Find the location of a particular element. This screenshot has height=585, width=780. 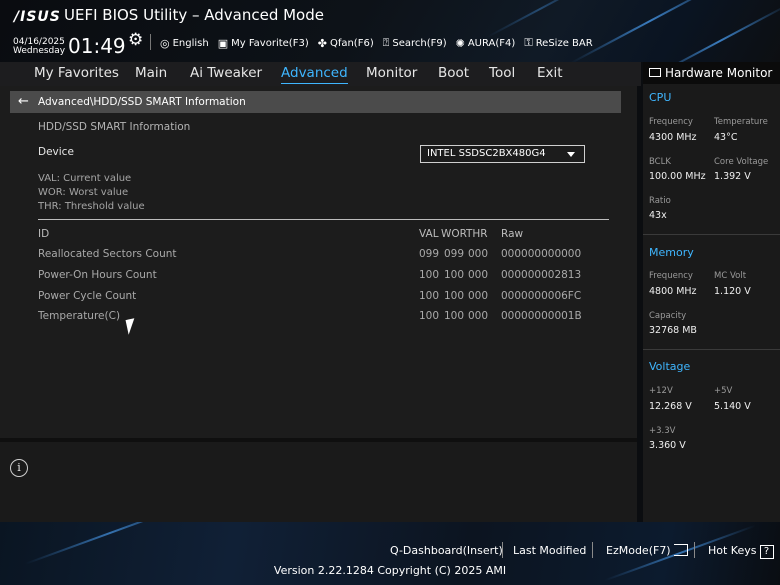

language-label: English is located at coordinates (190, 43).